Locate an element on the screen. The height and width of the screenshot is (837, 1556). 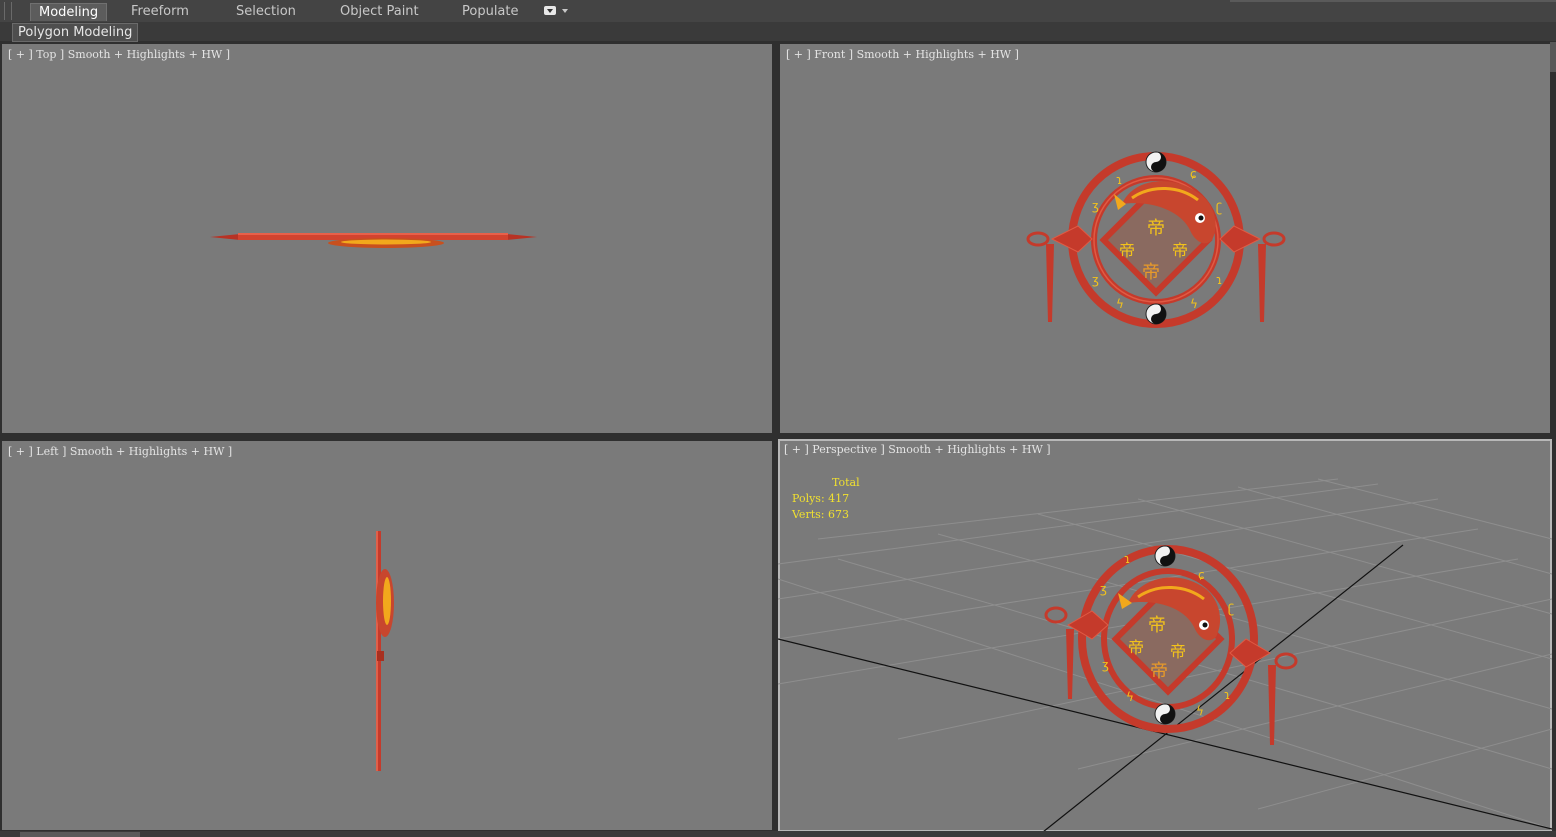
ribbon-panel-bar: Polygon Modeling is located at coordinates (778, 32).